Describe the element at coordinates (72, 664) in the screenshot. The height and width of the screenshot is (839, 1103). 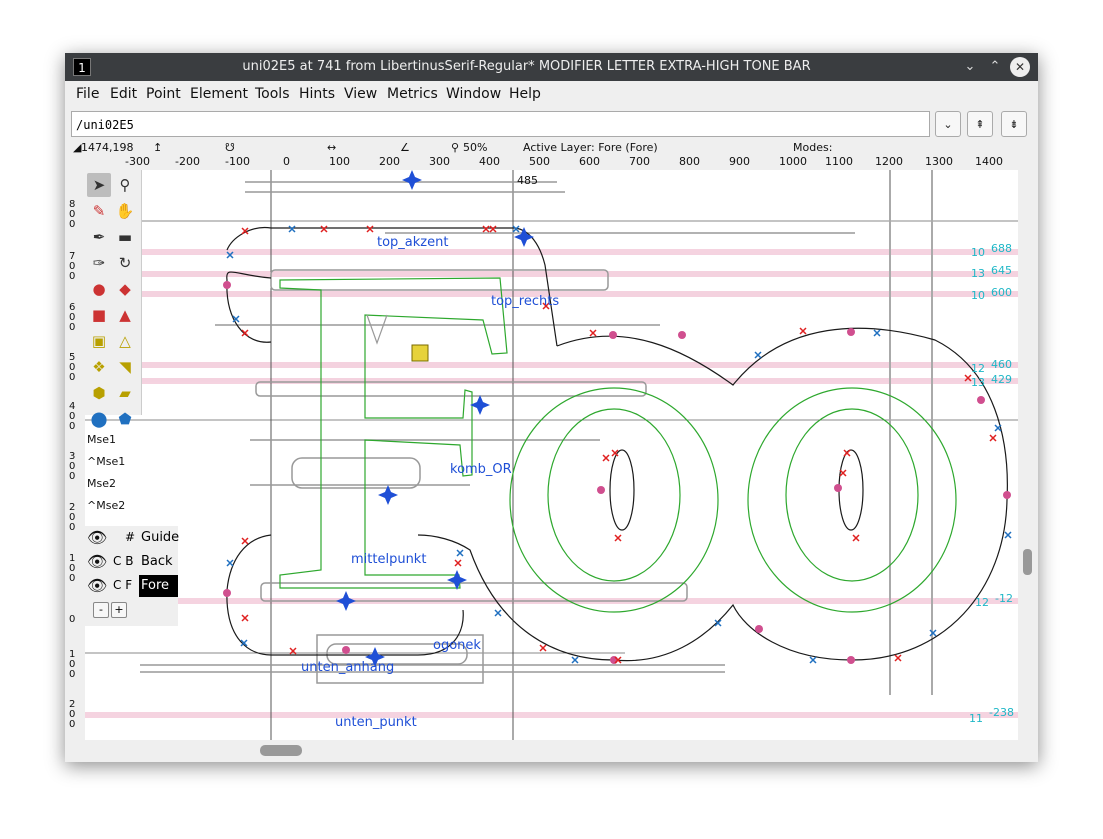
I see `left-ruler-tick: 1 0 0` at that location.